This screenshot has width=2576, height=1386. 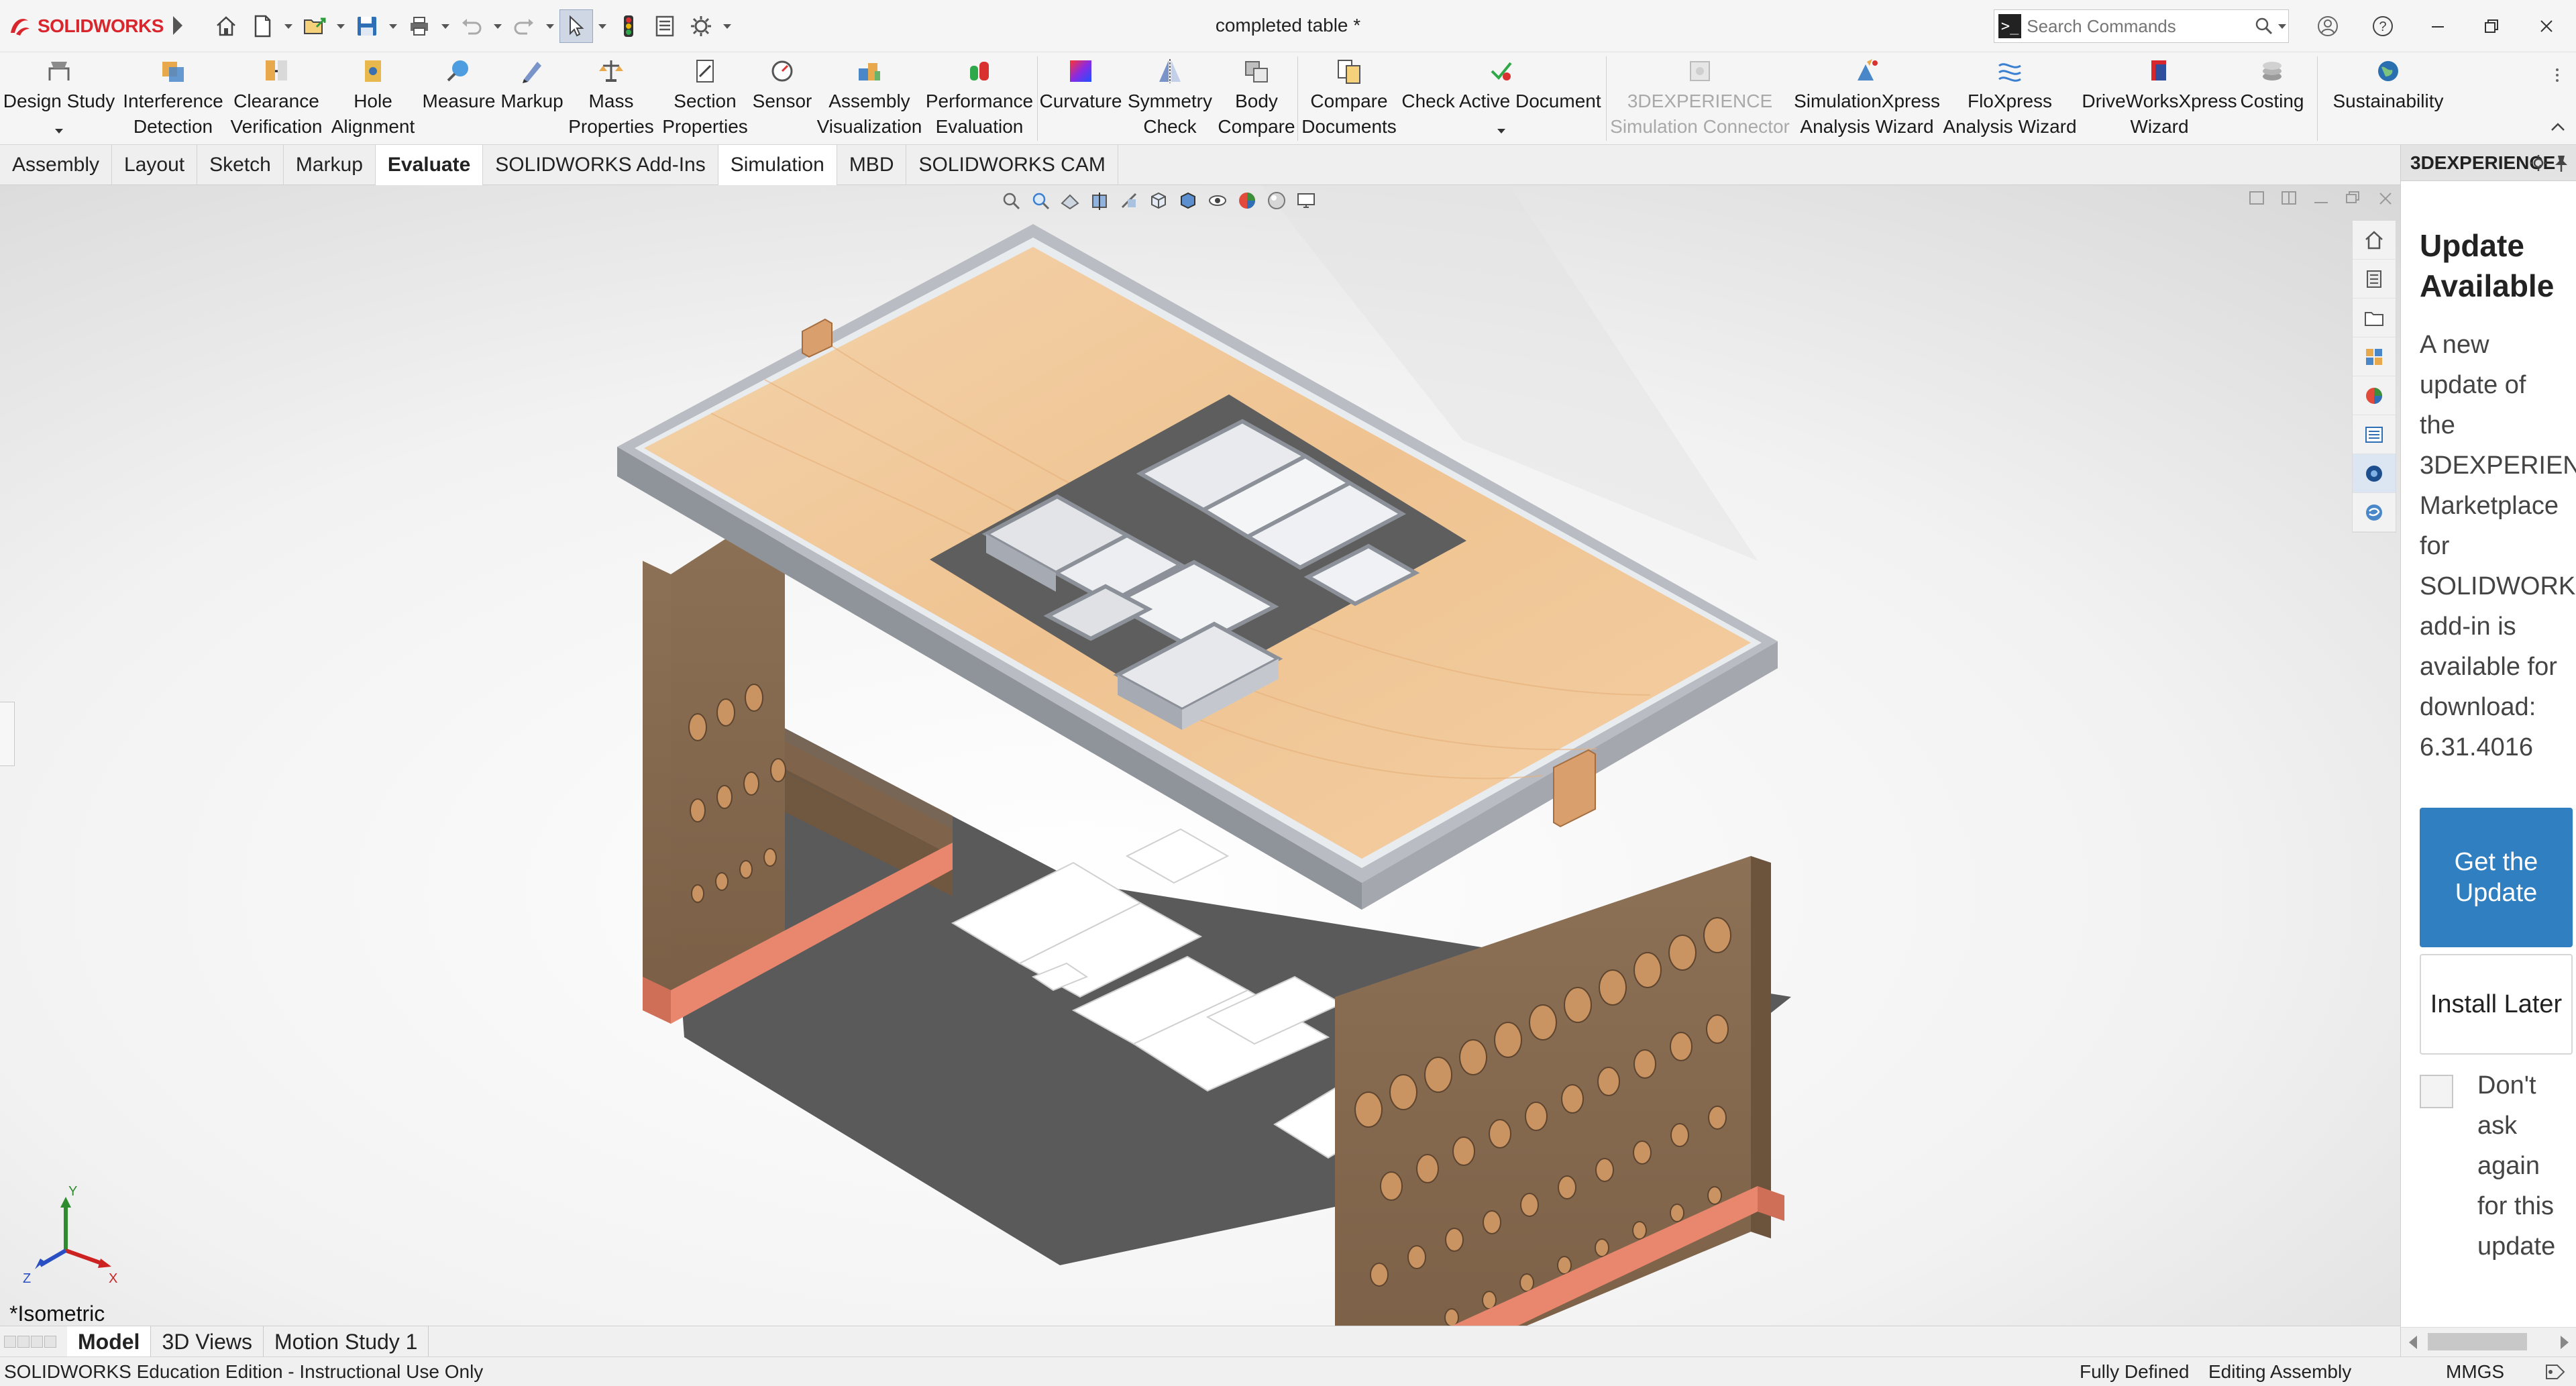 What do you see at coordinates (2009, 98) in the screenshot?
I see `floxpress-analysis-wizard-button: FloXpress Analysis Wizard` at bounding box center [2009, 98].